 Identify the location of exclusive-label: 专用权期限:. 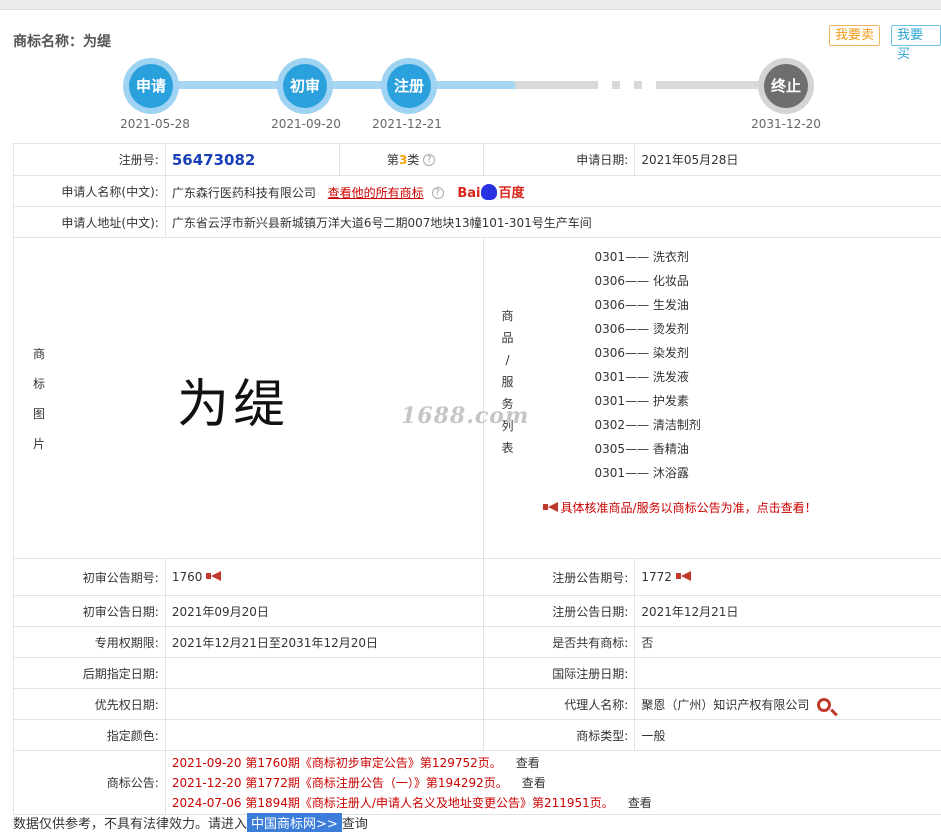
(89, 642).